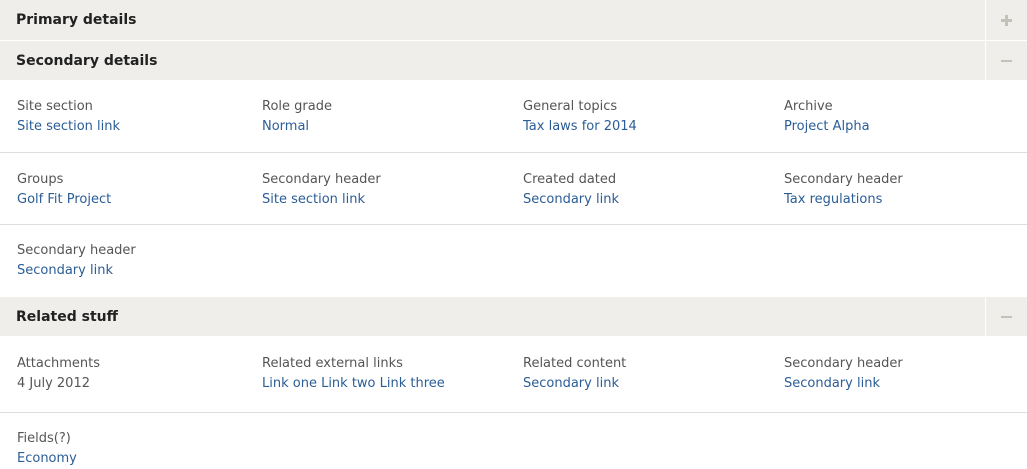 The image size is (1027, 469). What do you see at coordinates (827, 127) in the screenshot?
I see `field-link: Project Alpha` at bounding box center [827, 127].